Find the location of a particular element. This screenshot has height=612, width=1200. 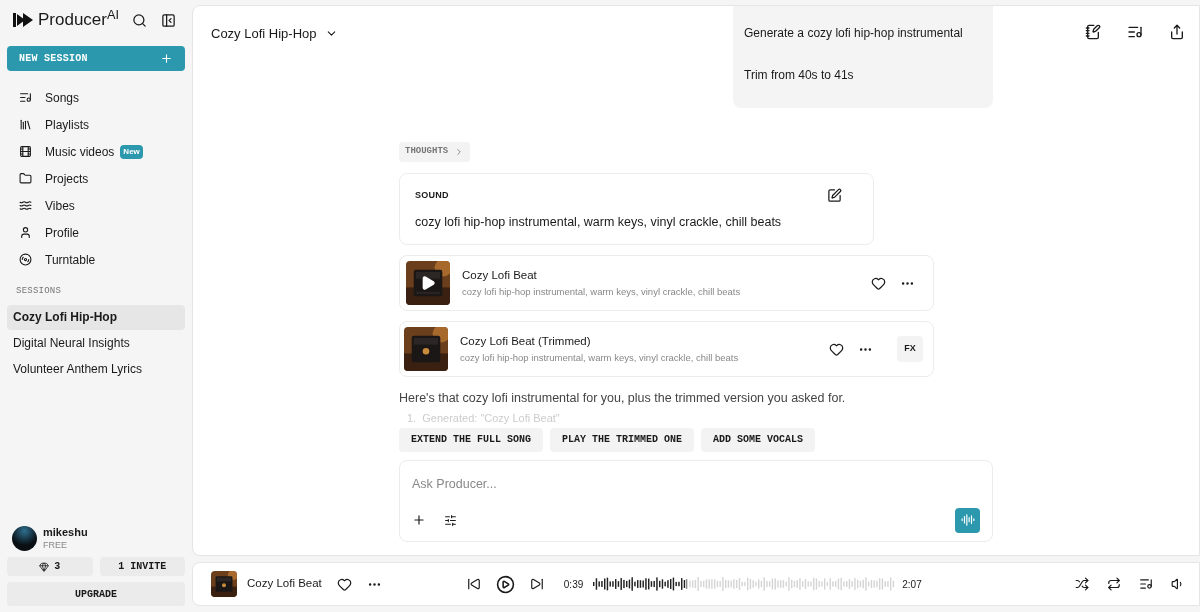

suggestion-chip: ADD SOME VOCALS is located at coordinates (758, 439).